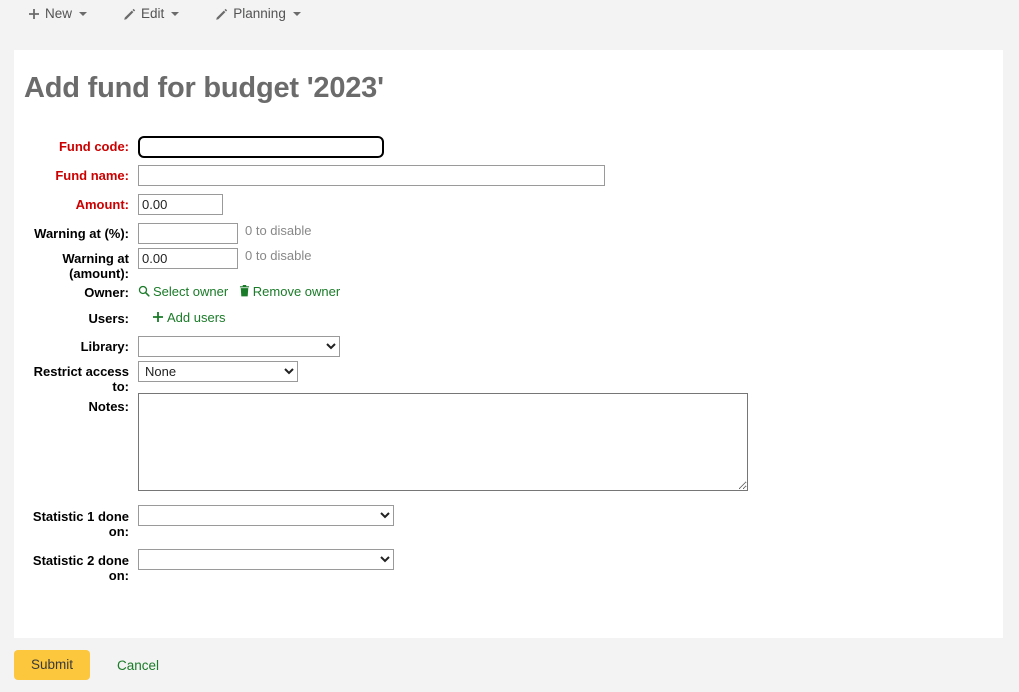 The height and width of the screenshot is (692, 1019). I want to click on toolbar-button-edit-label: Edit, so click(153, 14).